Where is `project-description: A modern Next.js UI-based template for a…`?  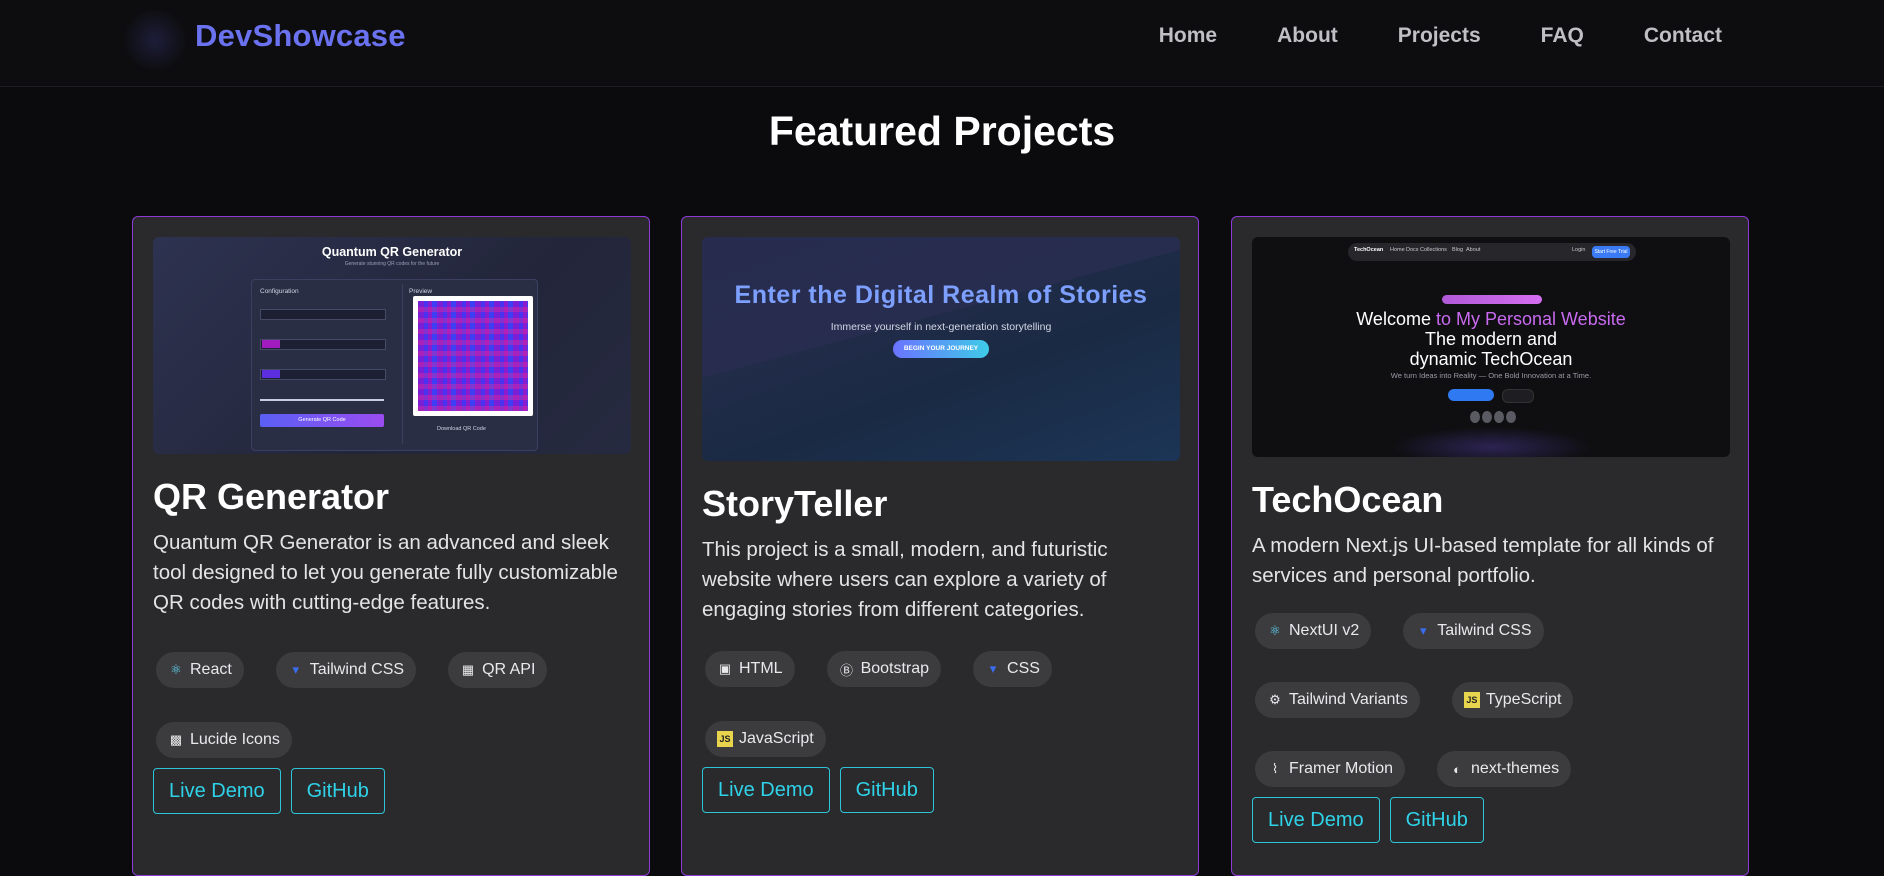
project-description: A modern Next.js UI-based template for a… is located at coordinates (1483, 560).